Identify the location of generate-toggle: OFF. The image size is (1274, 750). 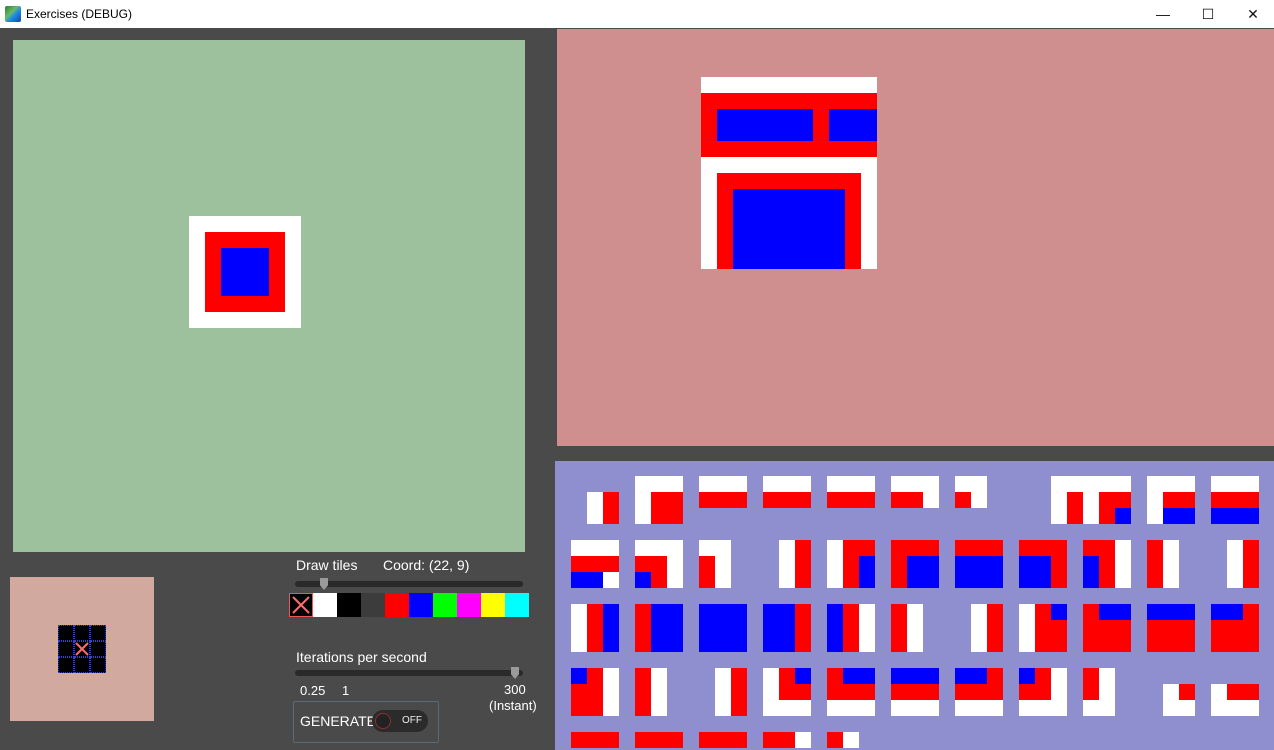
(400, 721).